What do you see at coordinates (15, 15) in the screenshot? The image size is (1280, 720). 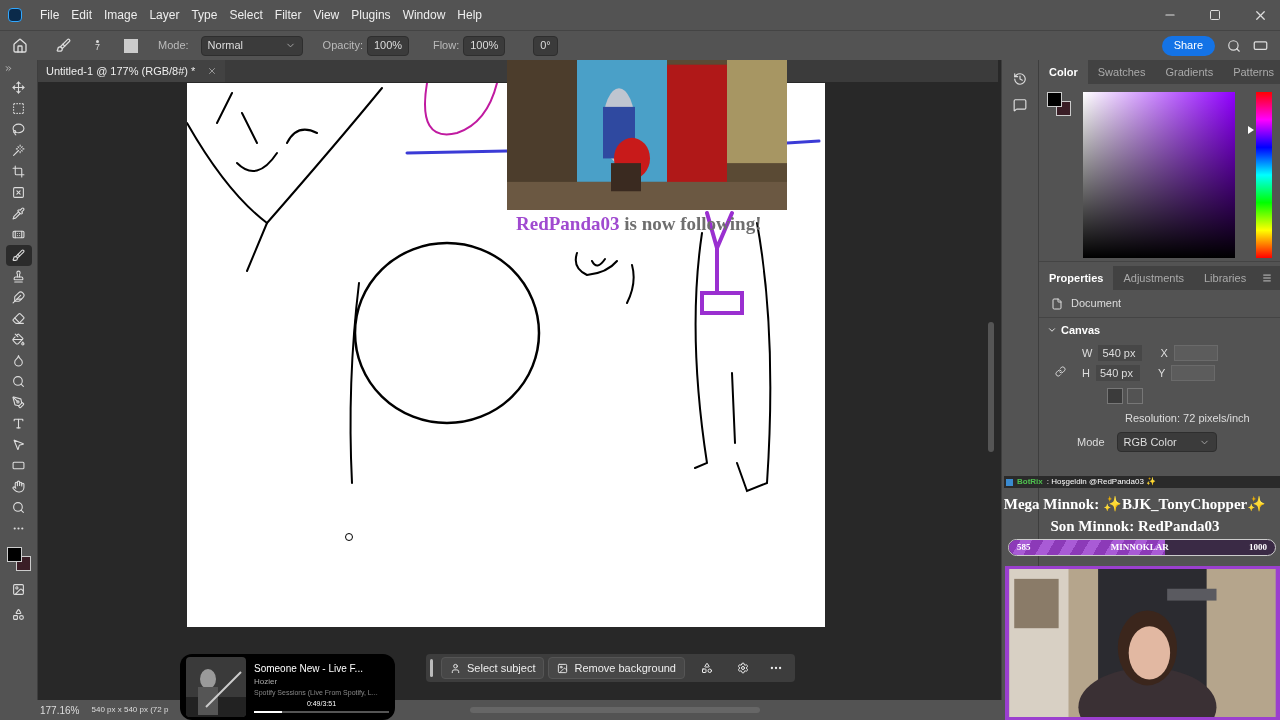 I see `app-logo-icon` at bounding box center [15, 15].